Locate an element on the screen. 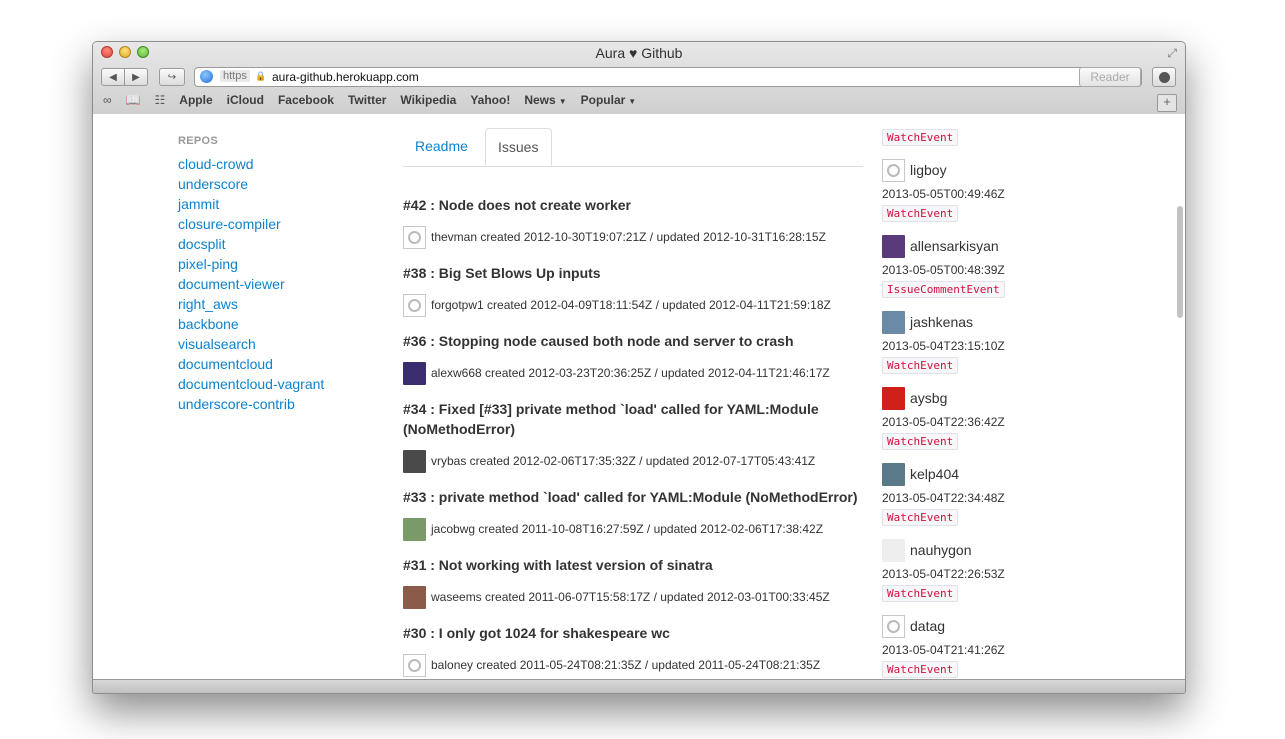 The width and height of the screenshot is (1285, 739). bookmark-popular-label: Popular is located at coordinates (603, 100).